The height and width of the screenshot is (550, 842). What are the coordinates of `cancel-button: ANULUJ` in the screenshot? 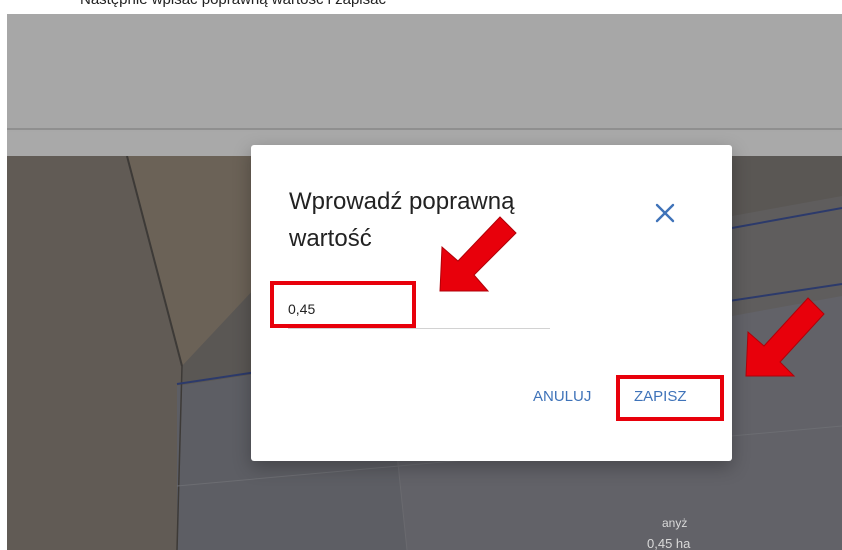 It's located at (573, 397).